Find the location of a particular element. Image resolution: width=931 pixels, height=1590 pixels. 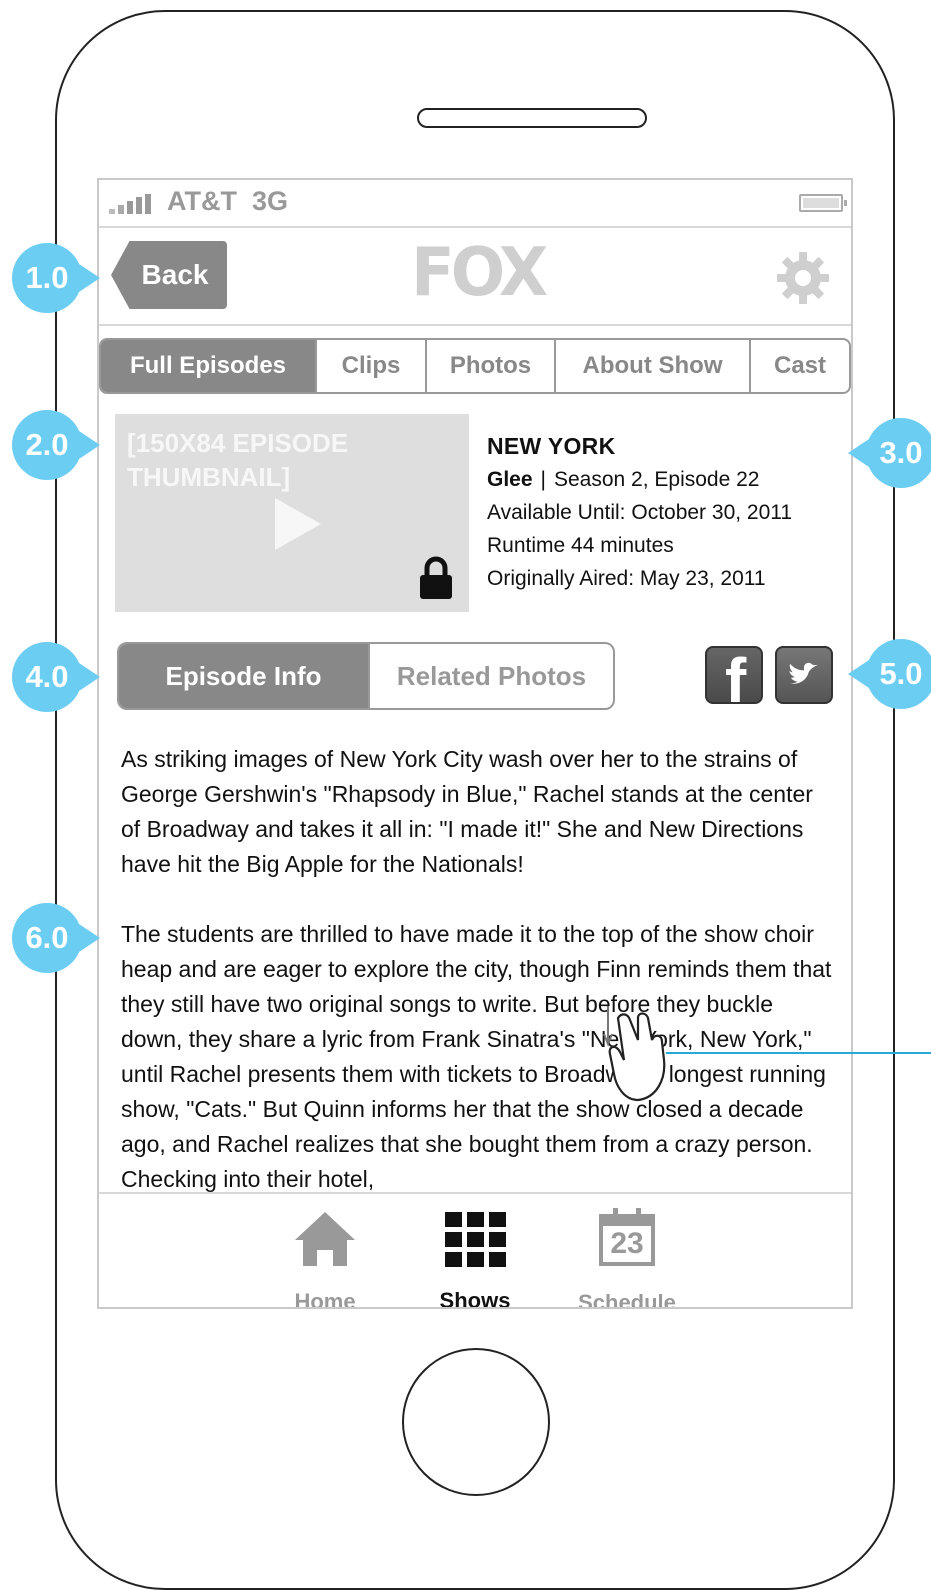

speaker-slot is located at coordinates (532, 118).